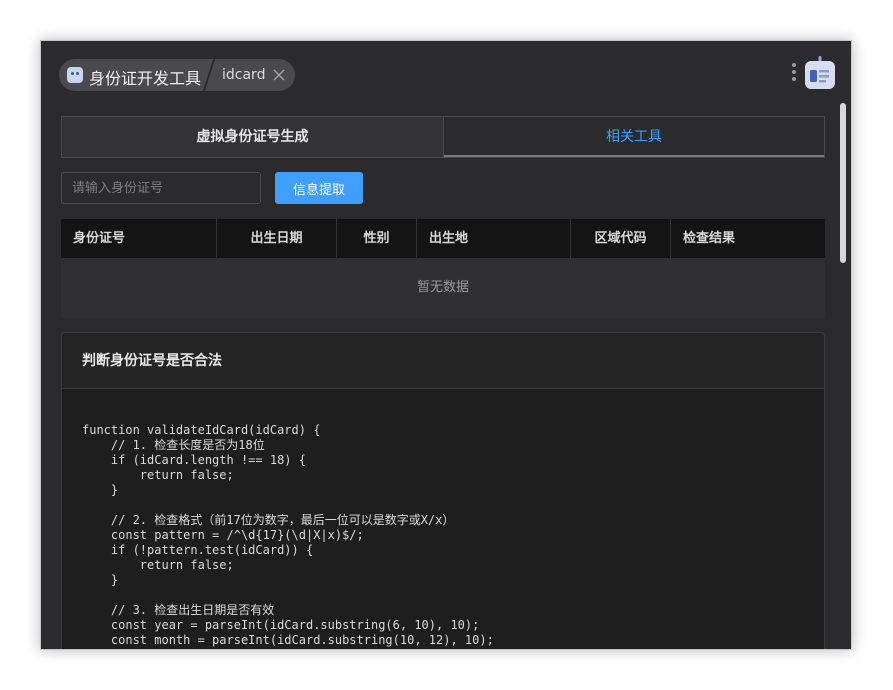 Image resolution: width=893 pixels, height=690 pixels. I want to click on app-title: 身份证开发工具, so click(145, 77).